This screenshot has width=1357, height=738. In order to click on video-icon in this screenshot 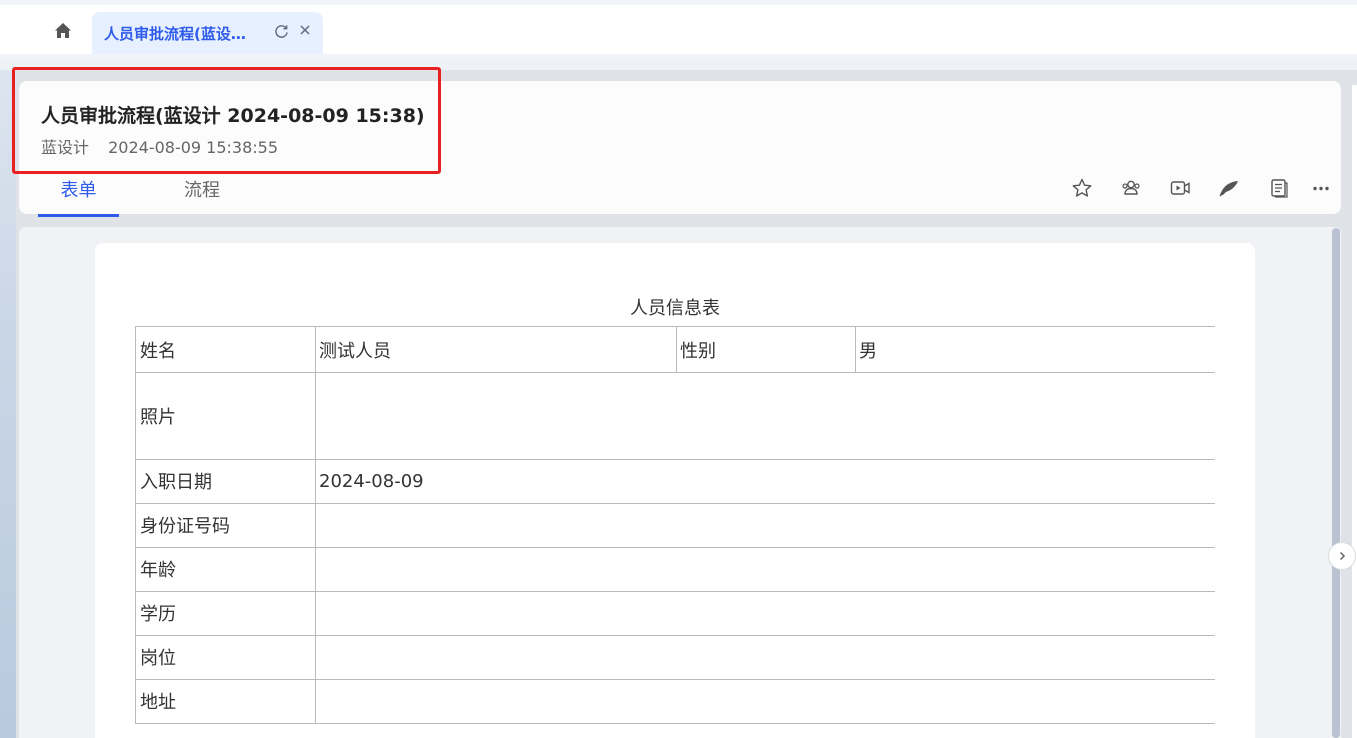, I will do `click(1180, 188)`.